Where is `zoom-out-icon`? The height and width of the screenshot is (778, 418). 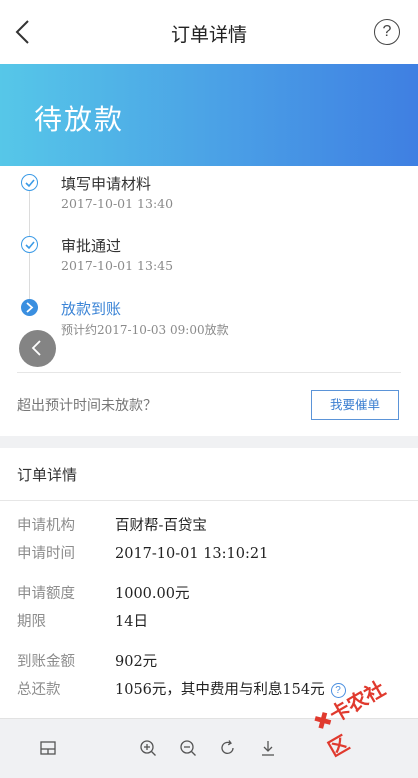 zoom-out-icon is located at coordinates (188, 748).